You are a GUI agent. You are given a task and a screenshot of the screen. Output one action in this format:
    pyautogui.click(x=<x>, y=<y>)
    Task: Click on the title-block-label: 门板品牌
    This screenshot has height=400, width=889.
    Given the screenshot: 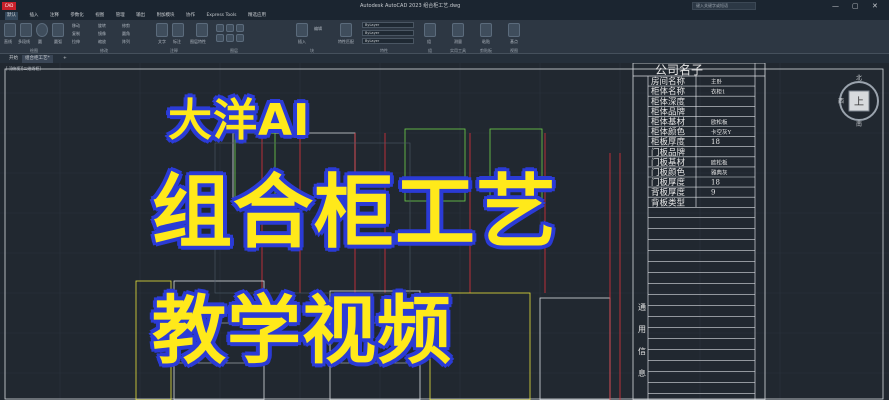 What is the action you would take?
    pyautogui.click(x=668, y=152)
    